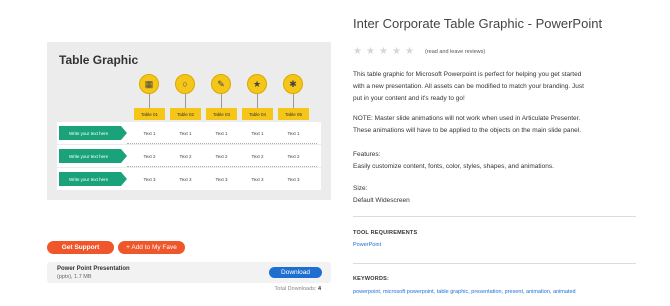 This screenshot has width=670, height=306. I want to click on rating-stars: ★ ★ ★ ★ ★, so click(384, 52).